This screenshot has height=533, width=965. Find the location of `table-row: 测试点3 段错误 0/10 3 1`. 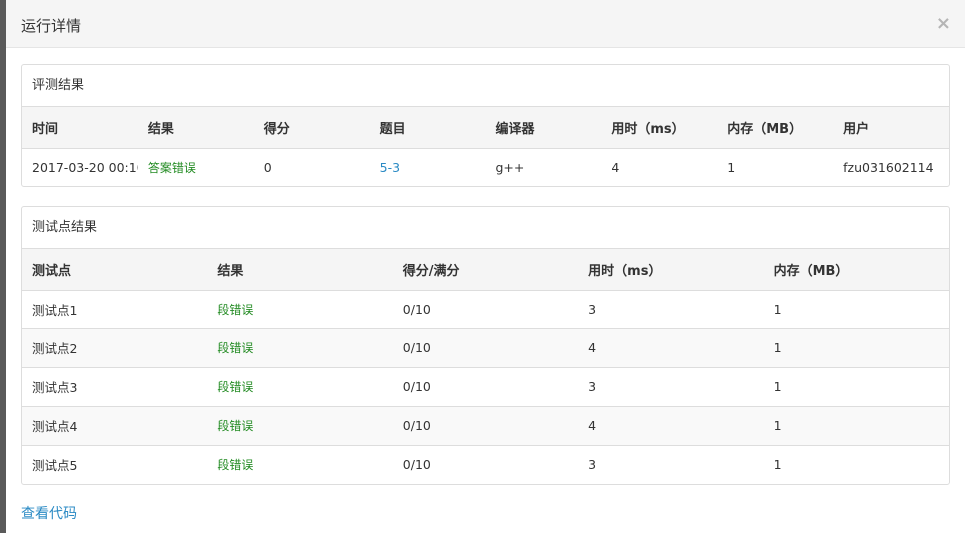

table-row: 测试点3 段错误 0/10 3 1 is located at coordinates (485, 386).